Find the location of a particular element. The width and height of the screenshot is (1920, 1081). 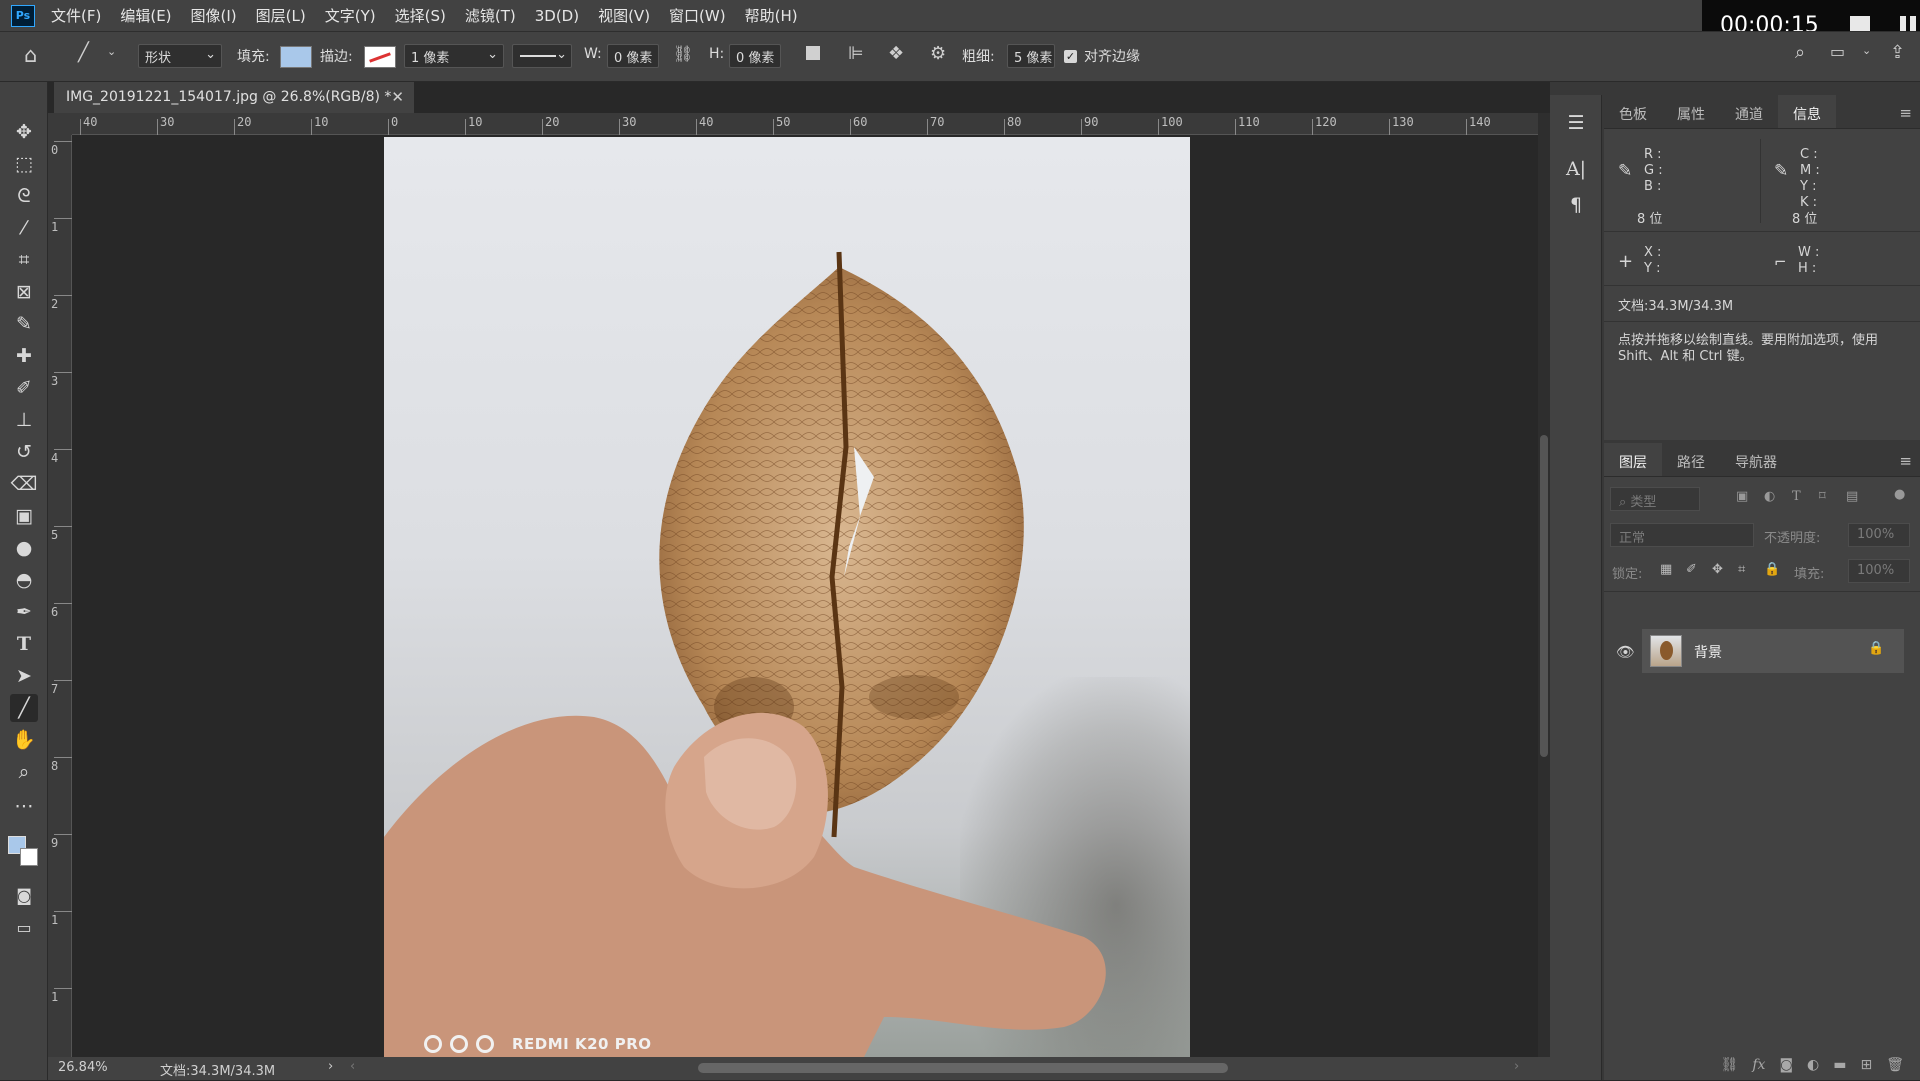

path-alignment-icon: ⊫ is located at coordinates (856, 53).